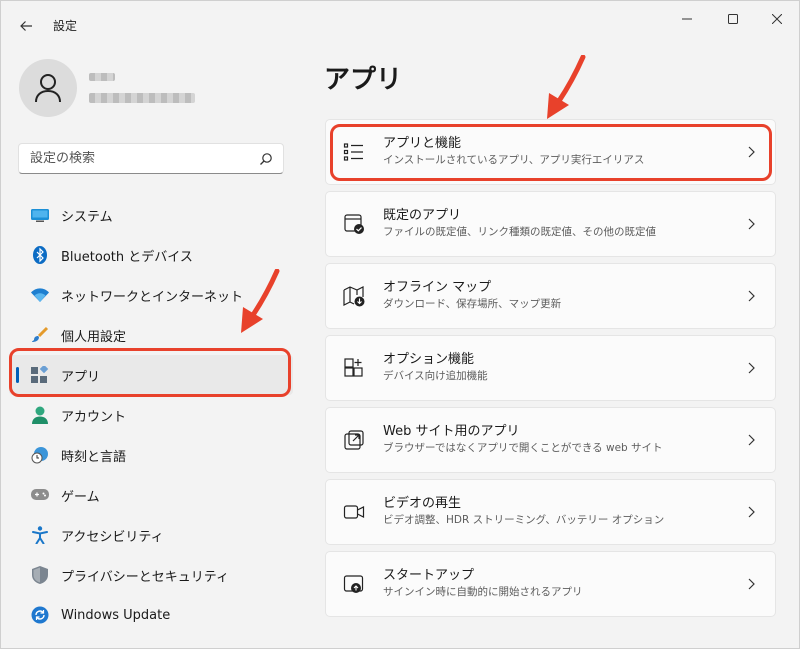  What do you see at coordinates (363, 80) in the screenshot?
I see `page-title: アプリ` at bounding box center [363, 80].